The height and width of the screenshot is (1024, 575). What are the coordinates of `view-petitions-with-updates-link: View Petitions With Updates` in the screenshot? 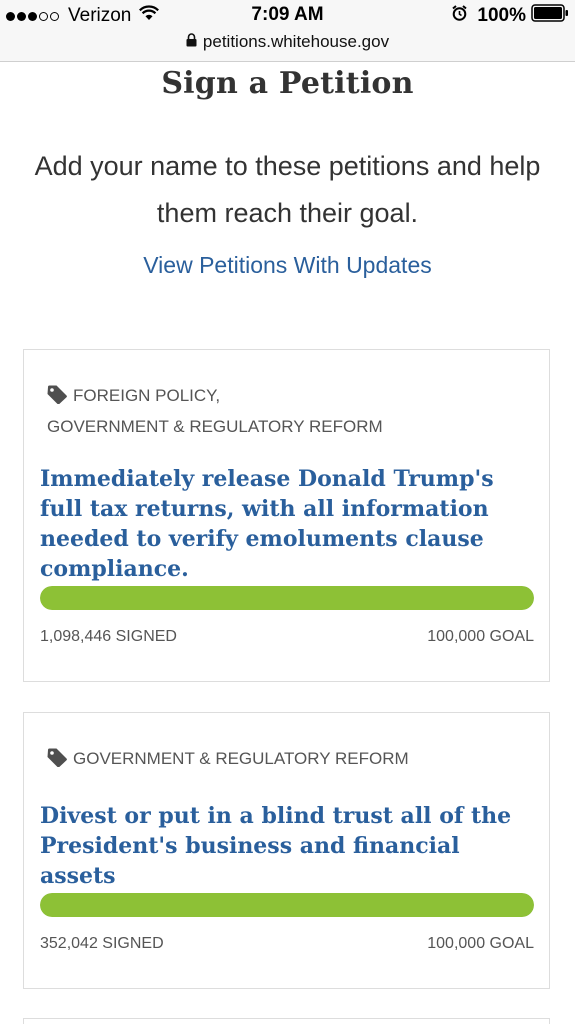 It's located at (287, 265).